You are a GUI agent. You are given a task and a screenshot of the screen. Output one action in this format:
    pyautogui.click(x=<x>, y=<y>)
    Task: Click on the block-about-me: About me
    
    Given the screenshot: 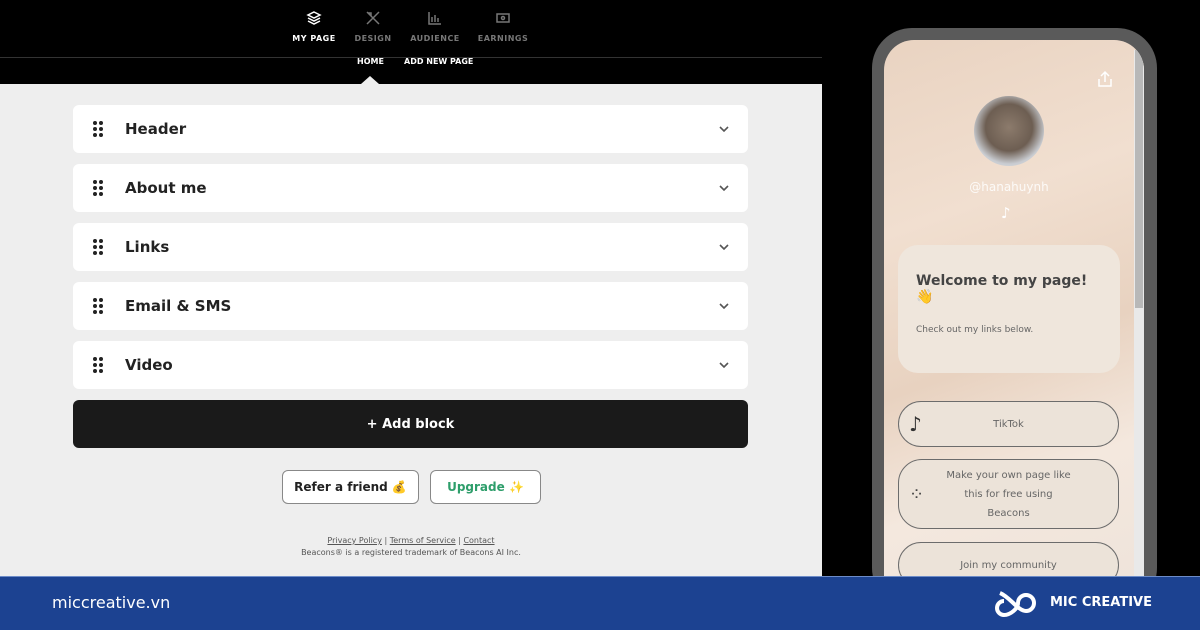 What is the action you would take?
    pyautogui.click(x=410, y=188)
    